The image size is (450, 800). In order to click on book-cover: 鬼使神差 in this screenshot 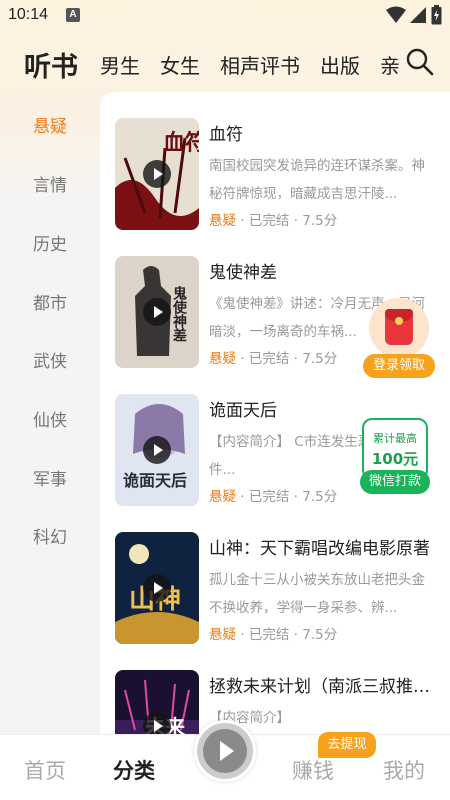, I will do `click(157, 312)`.